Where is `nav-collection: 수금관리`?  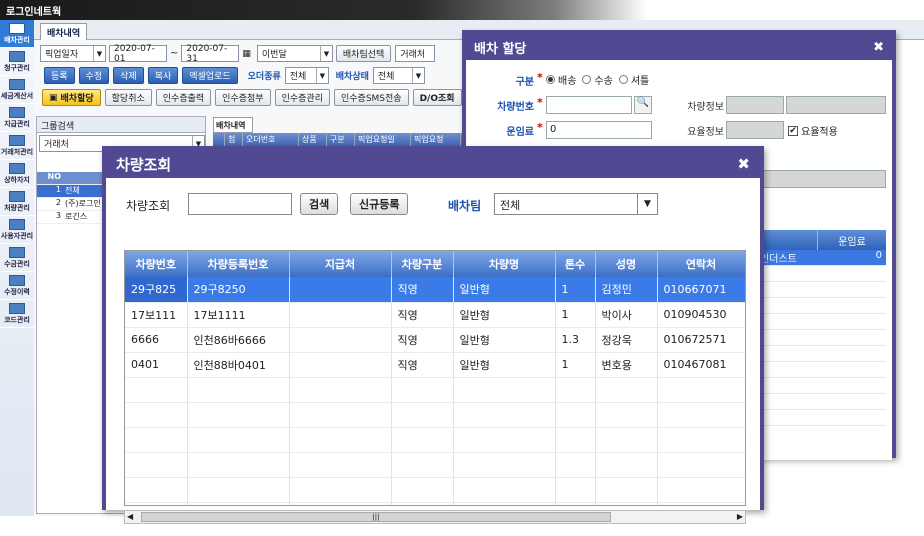 nav-collection: 수금관리 is located at coordinates (17, 258).